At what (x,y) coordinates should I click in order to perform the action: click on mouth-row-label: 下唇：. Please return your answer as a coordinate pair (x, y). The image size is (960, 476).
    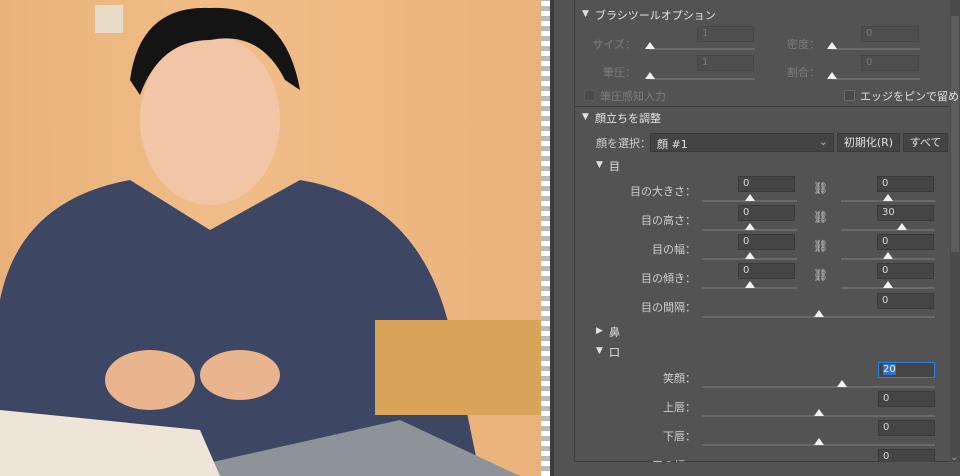
    Looking at the image, I should click on (679, 436).